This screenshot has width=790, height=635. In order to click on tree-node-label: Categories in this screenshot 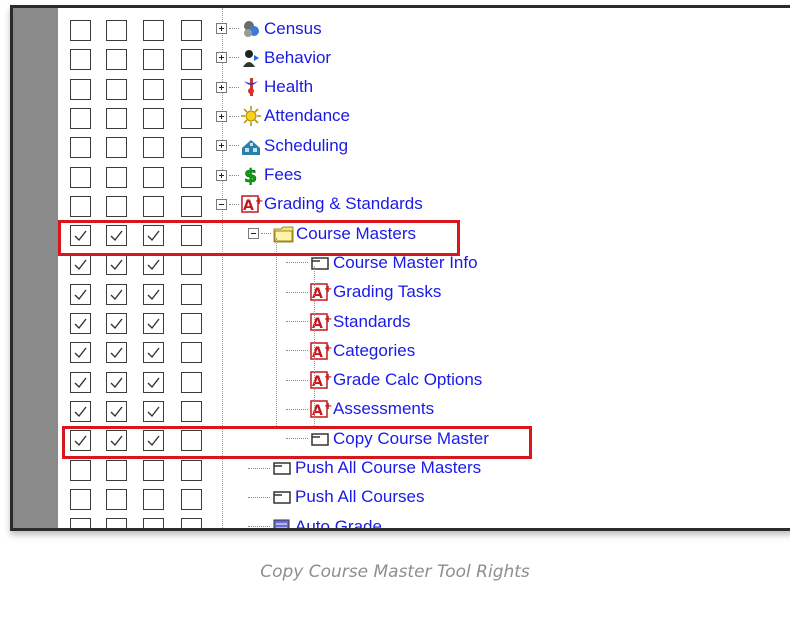, I will do `click(374, 351)`.